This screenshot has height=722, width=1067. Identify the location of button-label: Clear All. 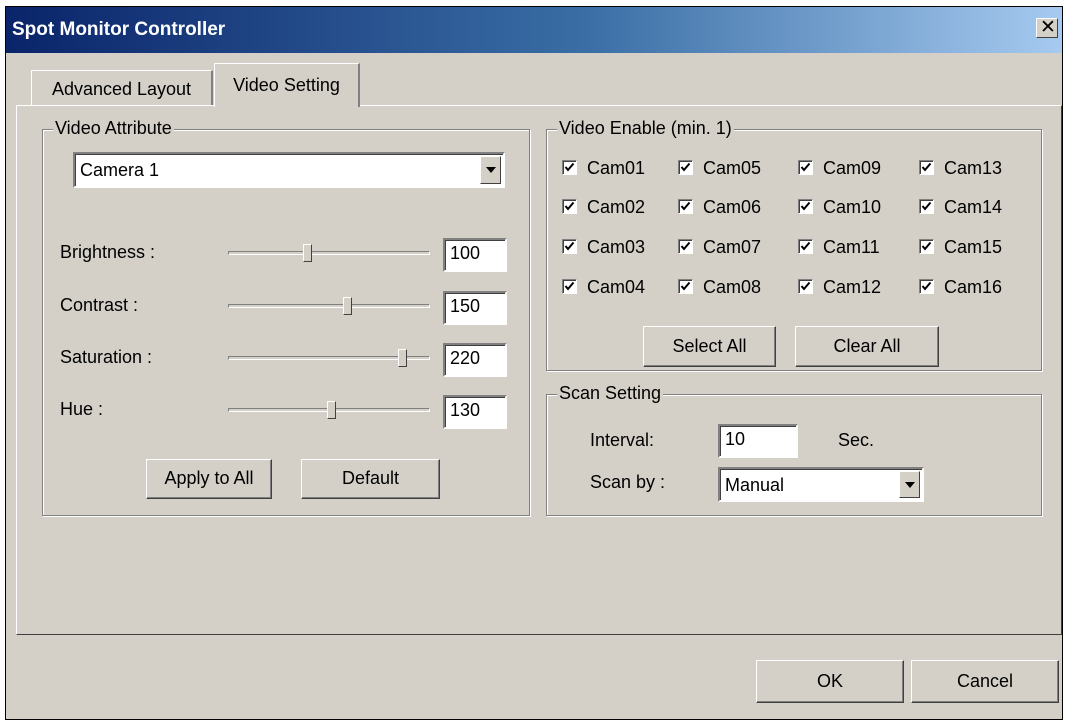
(867, 346).